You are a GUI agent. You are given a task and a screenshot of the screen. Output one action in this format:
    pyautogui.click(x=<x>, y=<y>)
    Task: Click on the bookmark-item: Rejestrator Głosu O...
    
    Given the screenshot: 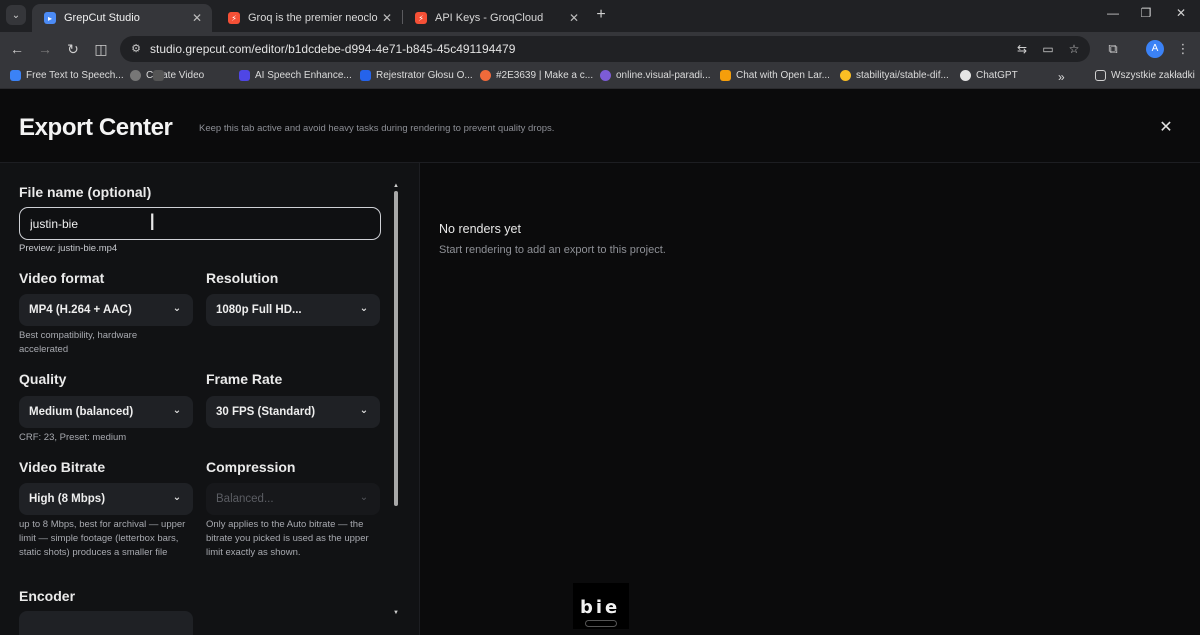 What is the action you would take?
    pyautogui.click(x=416, y=75)
    